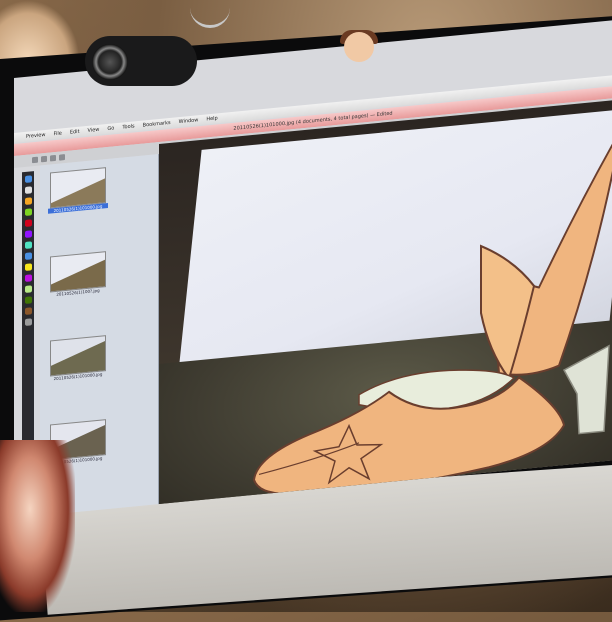  What do you see at coordinates (94, 130) in the screenshot?
I see `menu-view: View` at bounding box center [94, 130].